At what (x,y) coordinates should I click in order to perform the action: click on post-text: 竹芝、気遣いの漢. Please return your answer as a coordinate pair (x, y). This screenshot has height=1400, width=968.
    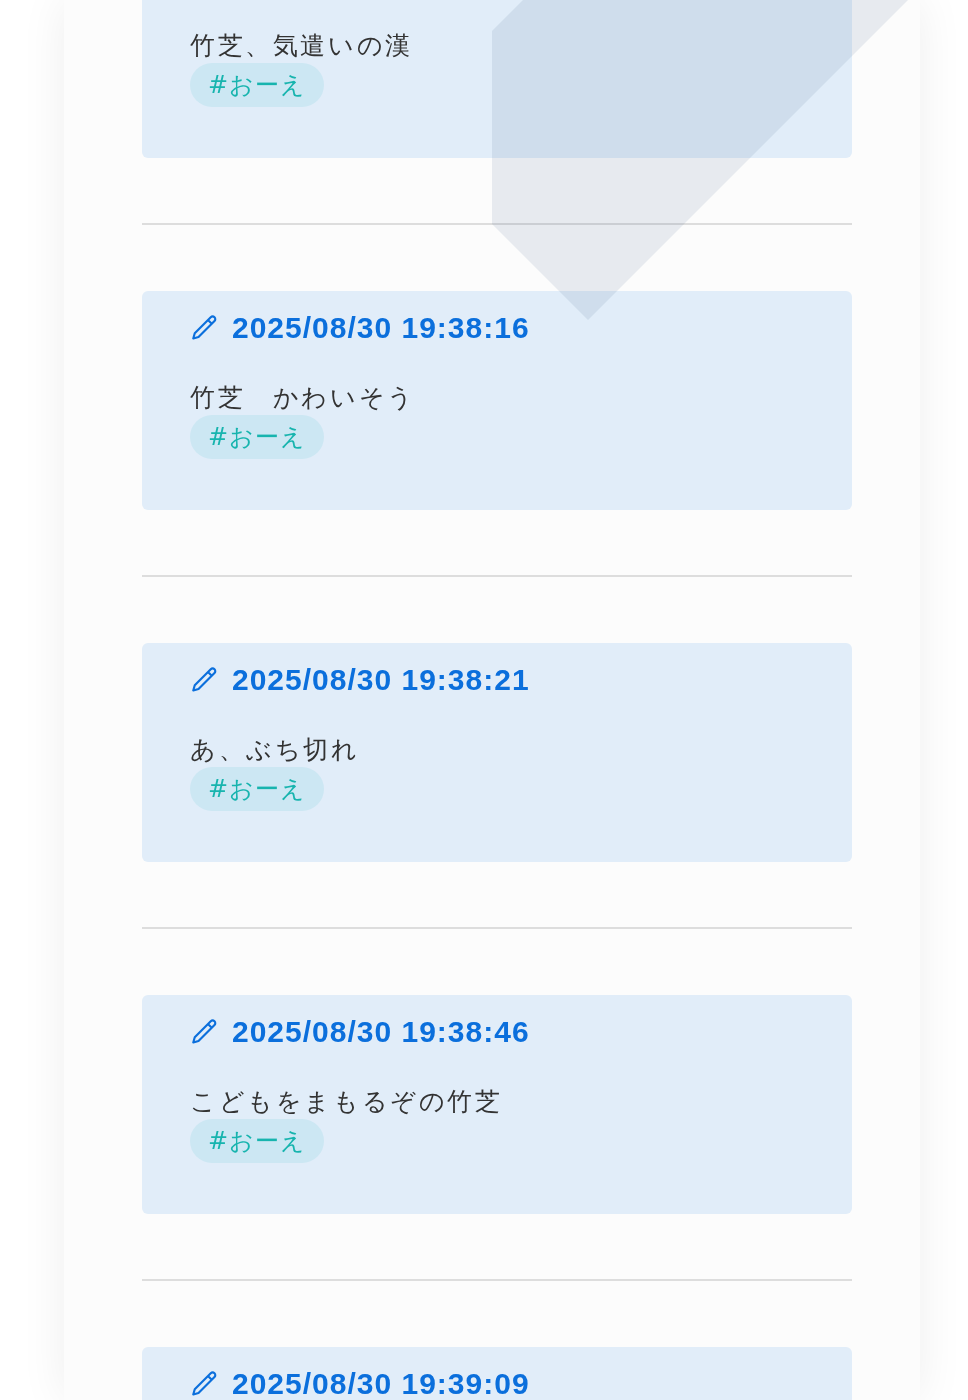
    Looking at the image, I should click on (302, 46).